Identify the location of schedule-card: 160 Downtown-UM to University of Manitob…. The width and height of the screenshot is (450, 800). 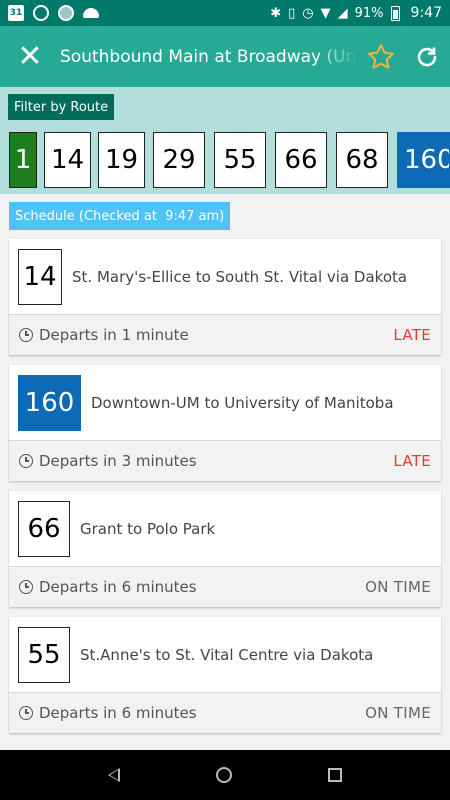
(225, 423).